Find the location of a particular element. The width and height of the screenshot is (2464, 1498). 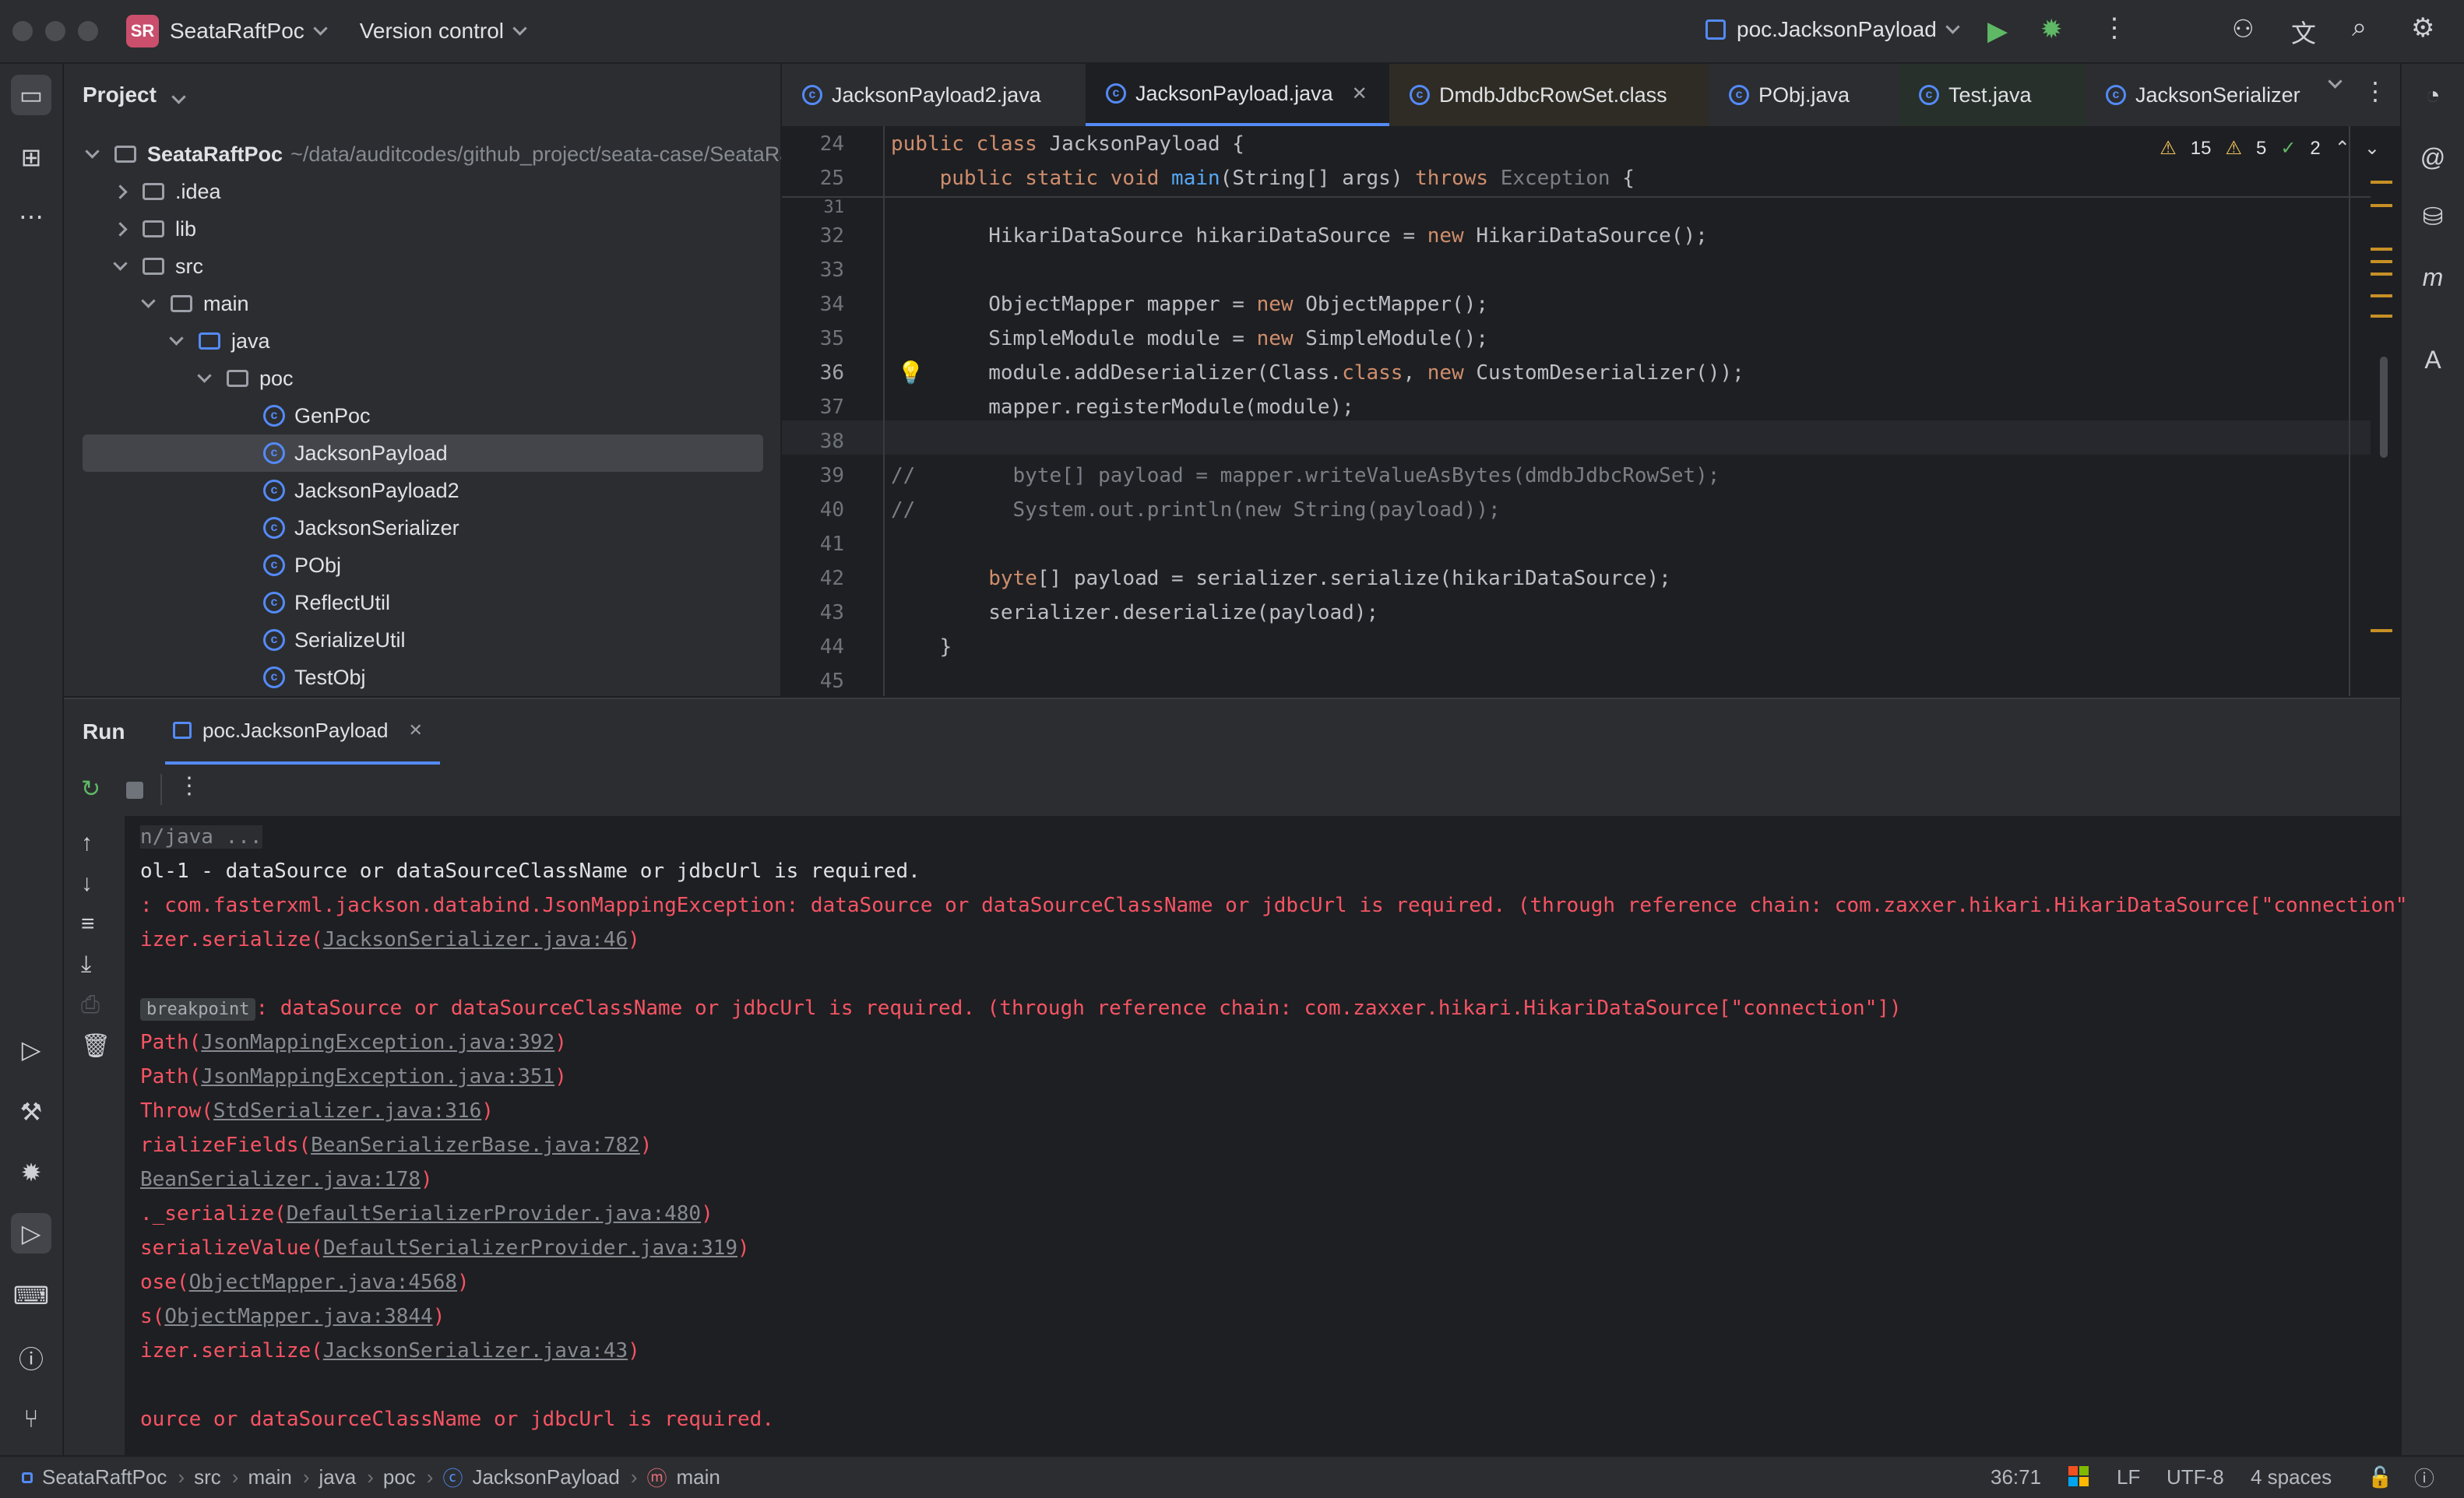

vcs-menu: Version control is located at coordinates (432, 32).